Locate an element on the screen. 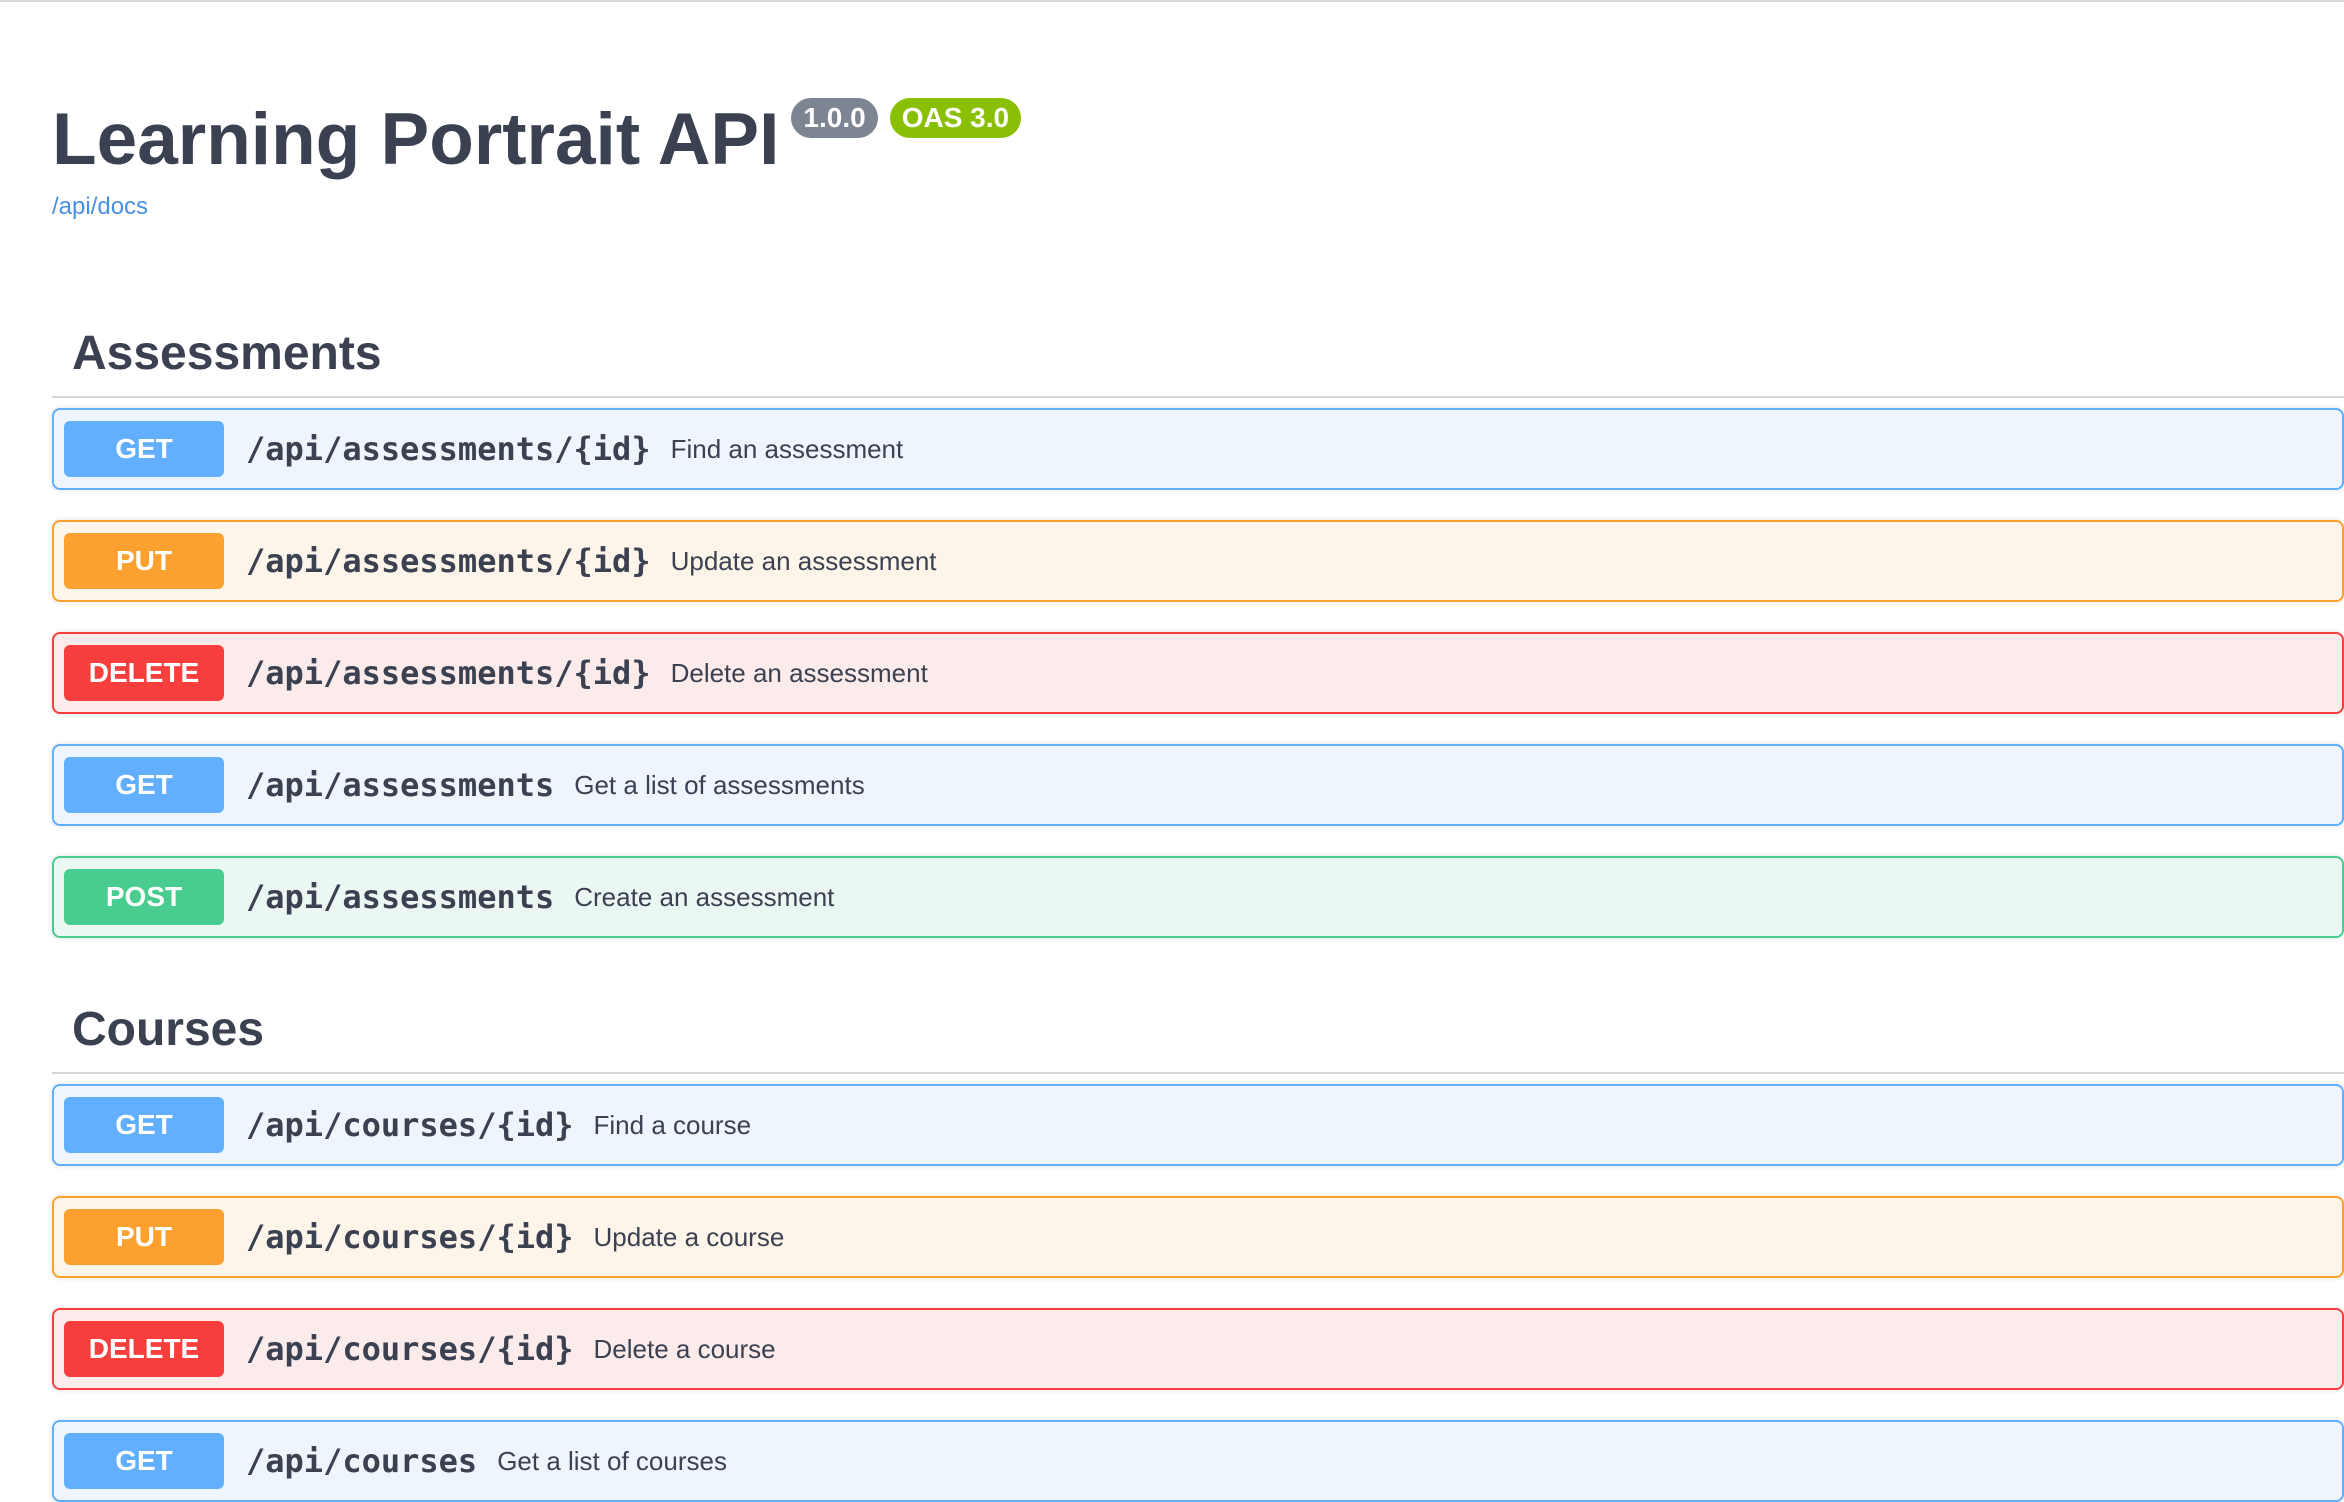 This screenshot has width=2344, height=1502. oas-badge: OAS 3.0 is located at coordinates (955, 118).